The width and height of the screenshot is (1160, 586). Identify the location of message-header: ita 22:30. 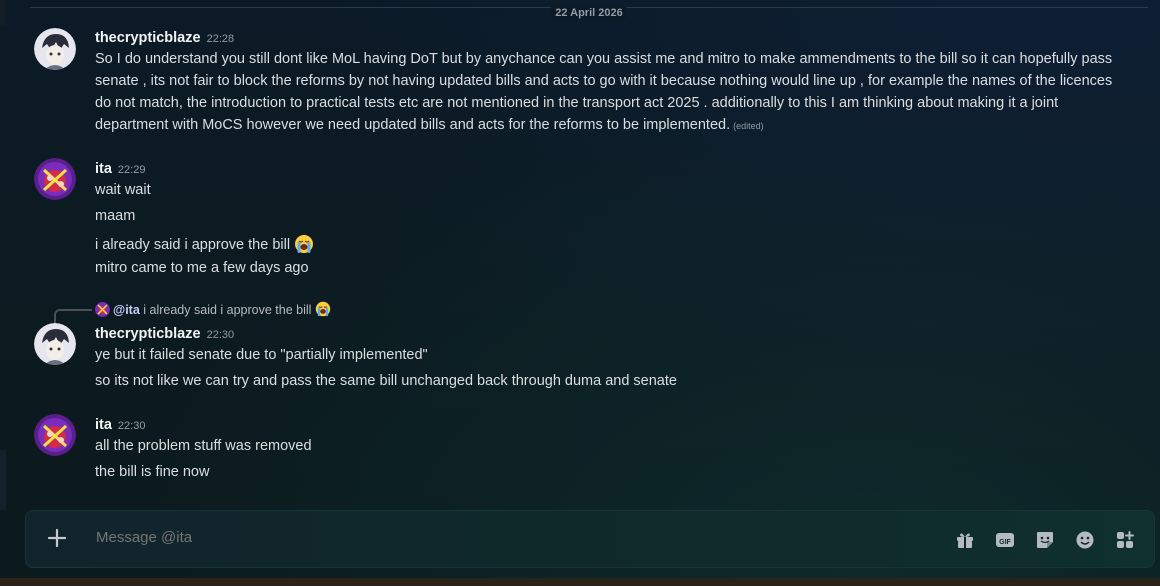
(120, 425).